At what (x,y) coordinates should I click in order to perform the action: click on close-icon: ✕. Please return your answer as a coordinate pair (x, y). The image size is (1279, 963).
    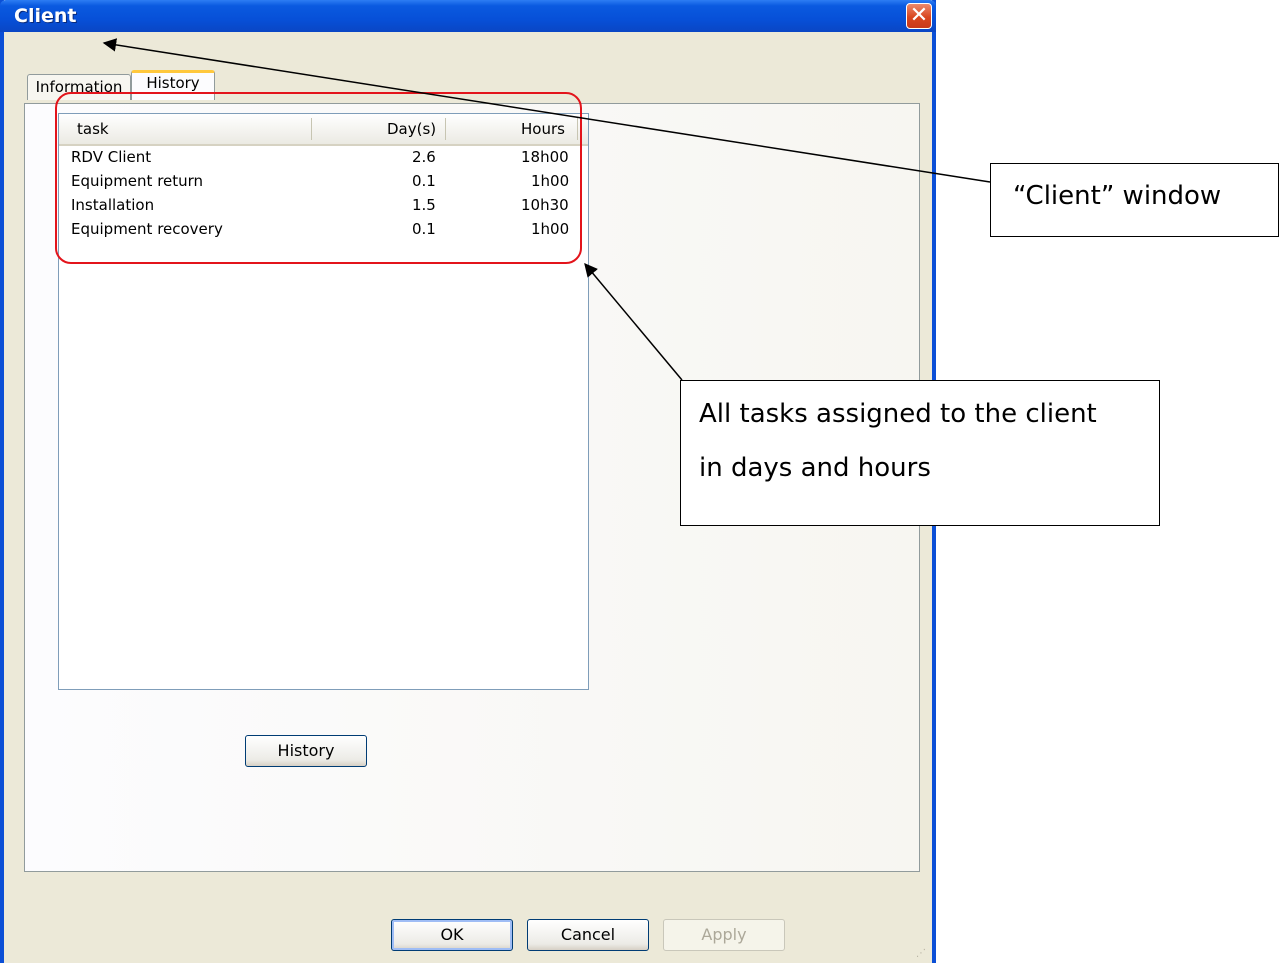
    Looking at the image, I should click on (919, 16).